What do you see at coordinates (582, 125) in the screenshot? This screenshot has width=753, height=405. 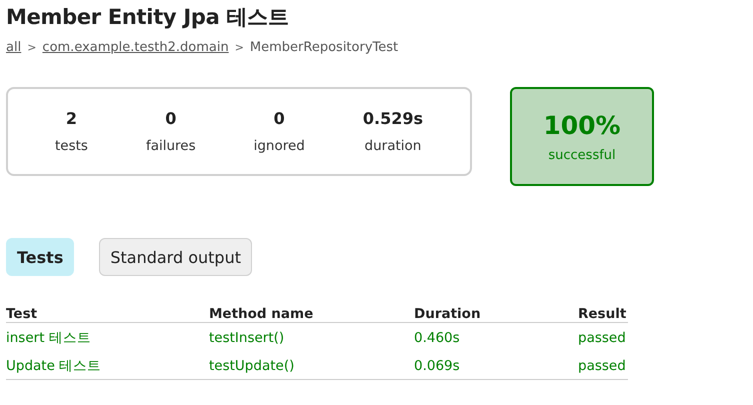 I see `success-rate-value: 100%` at bounding box center [582, 125].